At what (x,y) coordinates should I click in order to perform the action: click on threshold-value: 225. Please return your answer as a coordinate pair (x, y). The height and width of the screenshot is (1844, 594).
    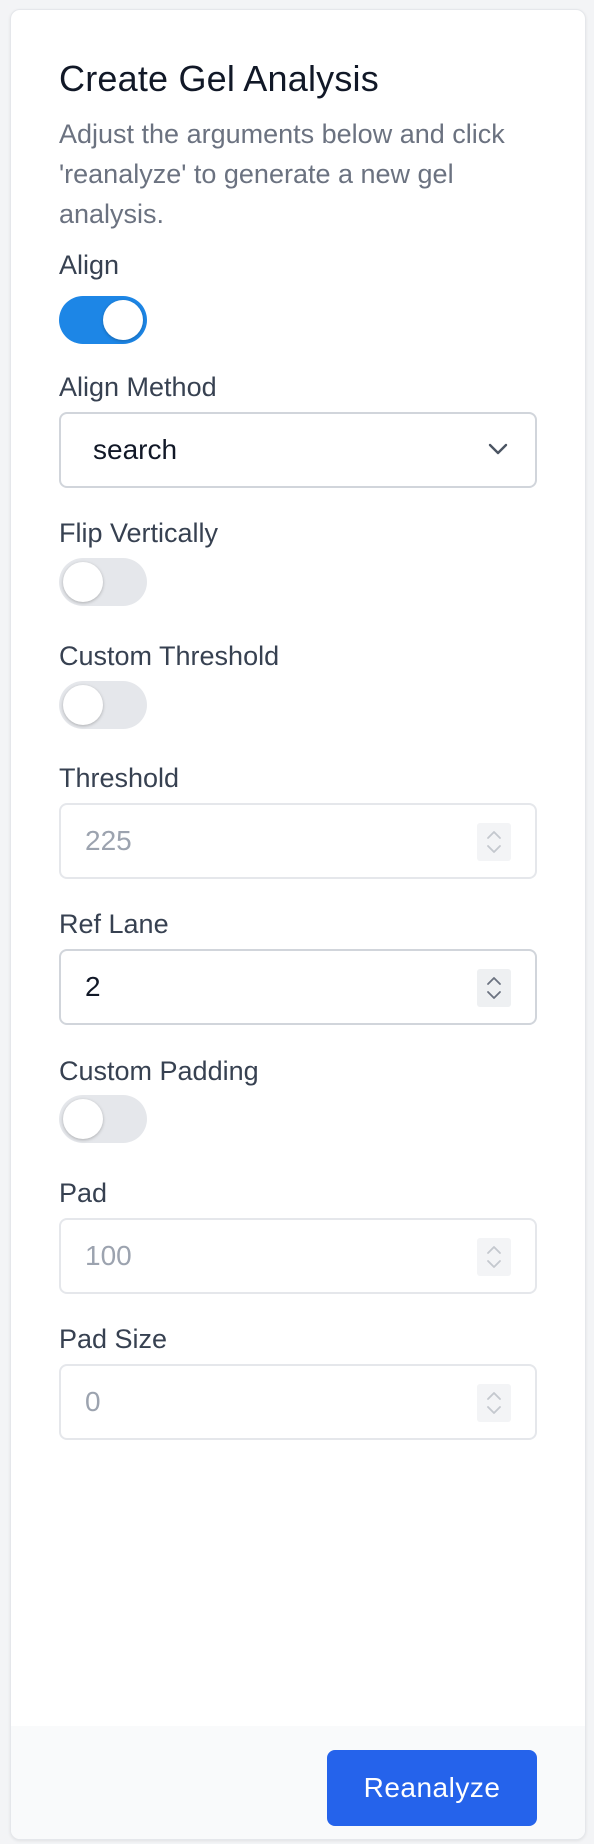
    Looking at the image, I should click on (108, 840).